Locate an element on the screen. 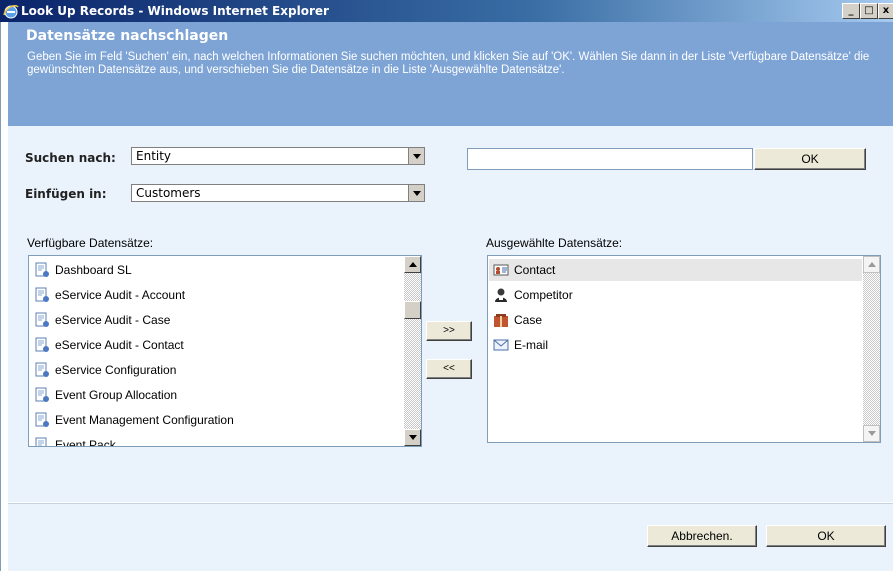 The height and width of the screenshot is (571, 893). available-records-label: Verfügbare Datensätze: is located at coordinates (90, 243).